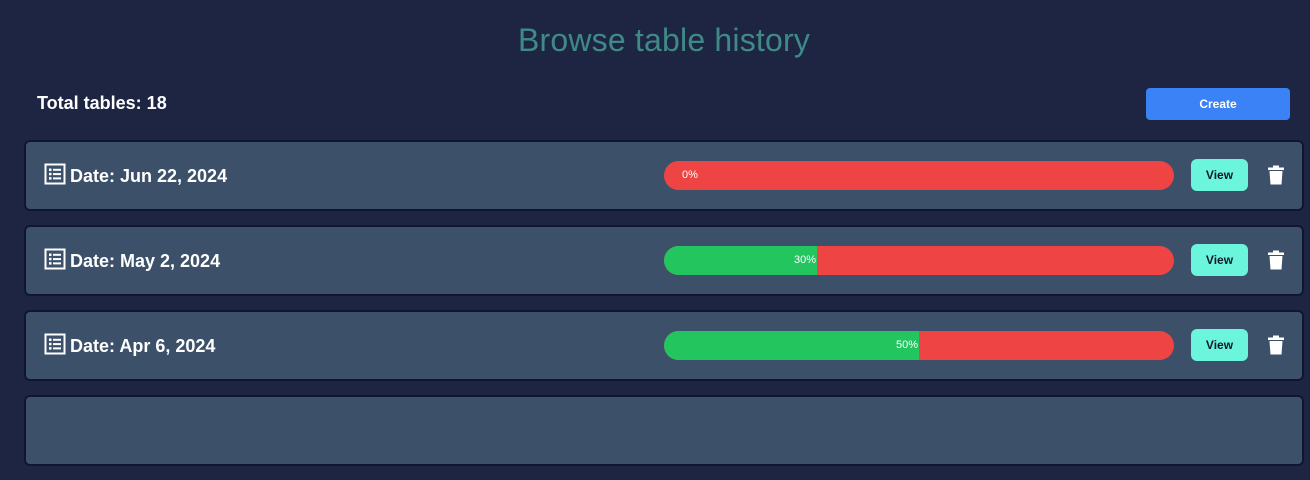 The image size is (1310, 480). Describe the element at coordinates (791, 345) in the screenshot. I see `progress-bar-fill` at that location.